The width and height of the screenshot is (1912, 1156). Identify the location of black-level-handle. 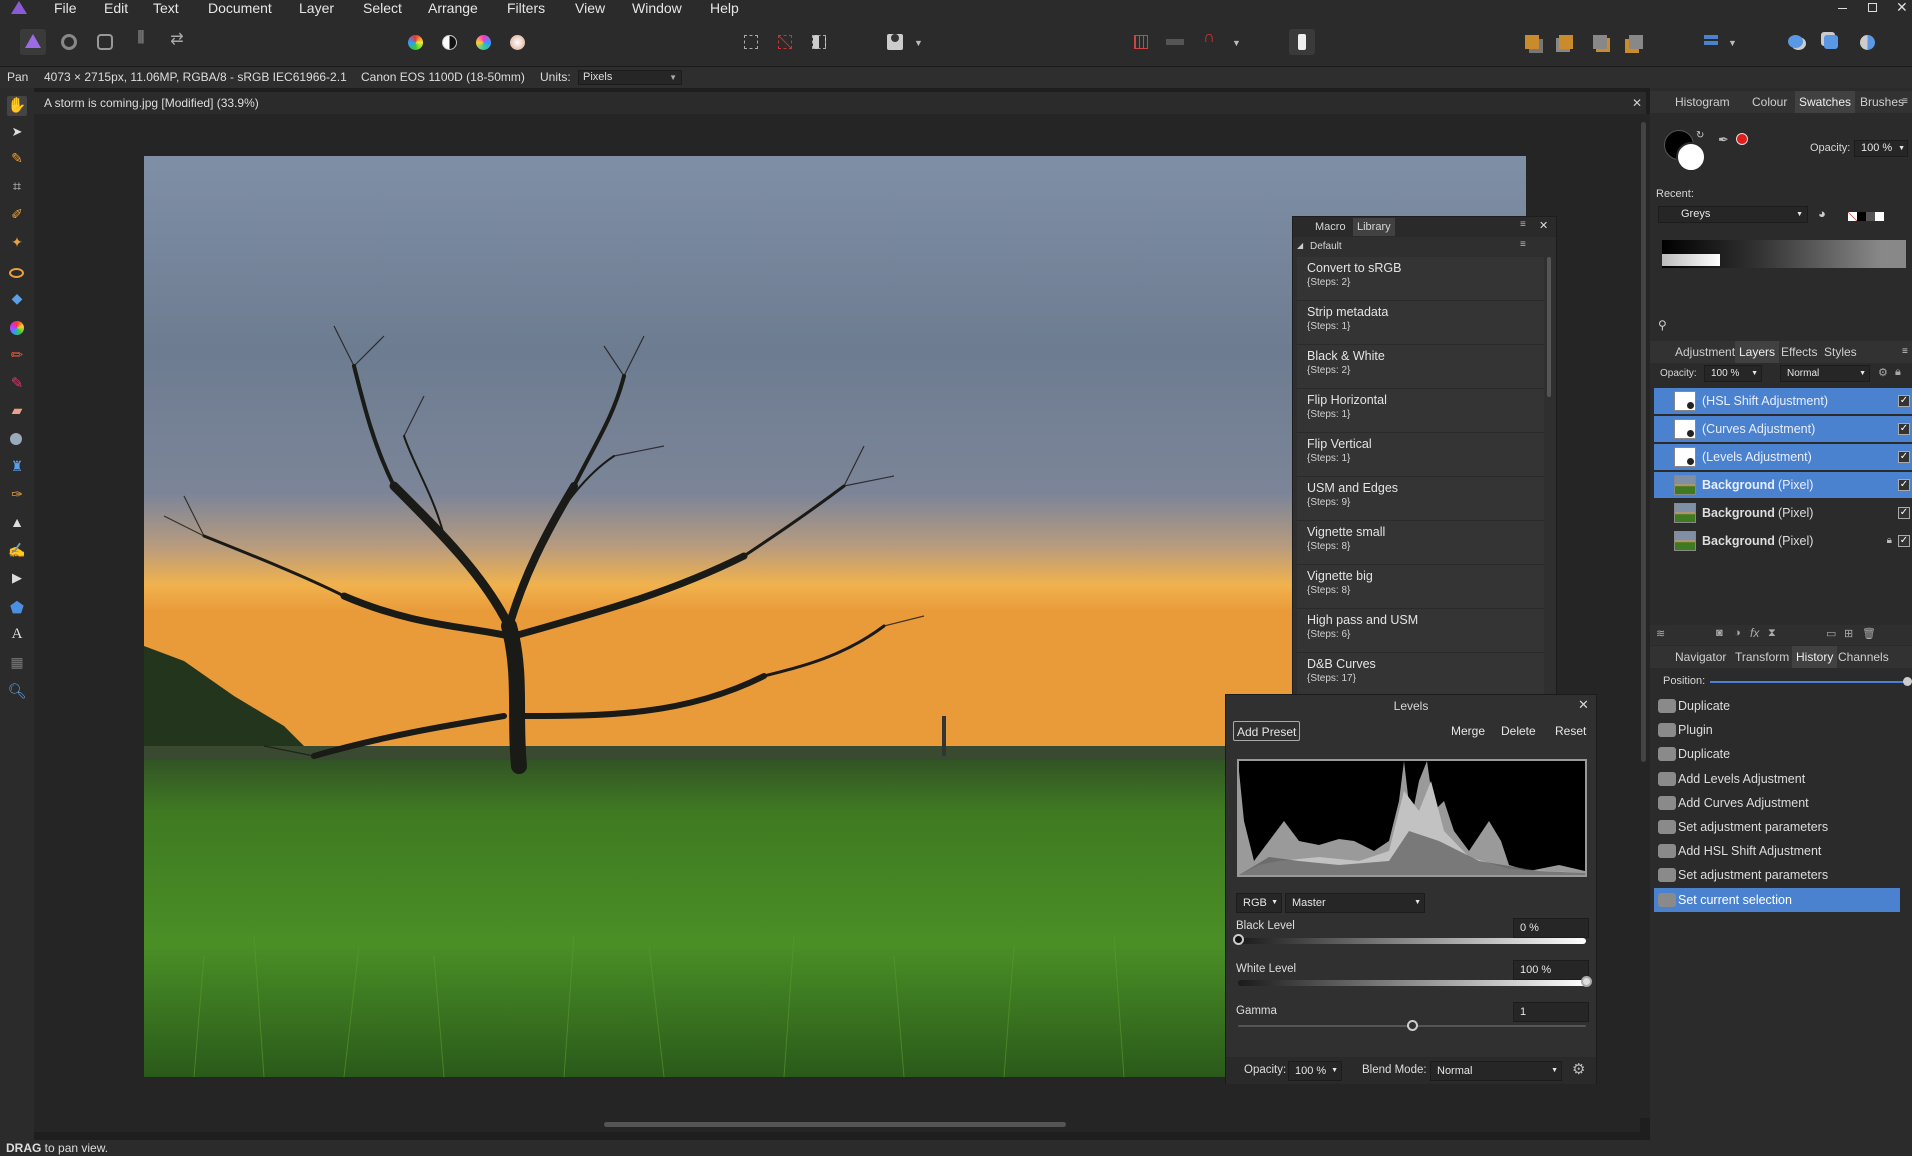
(1238, 939).